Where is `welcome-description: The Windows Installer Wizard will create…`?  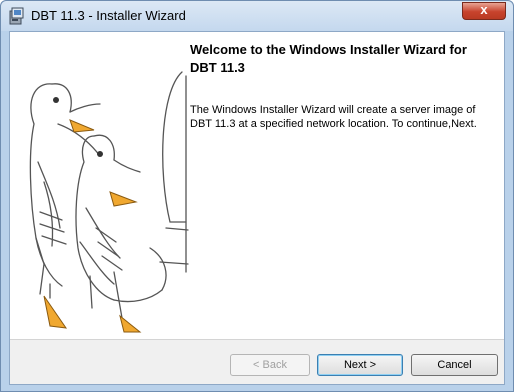 welcome-description: The Windows Installer Wizard will create… is located at coordinates (333, 117).